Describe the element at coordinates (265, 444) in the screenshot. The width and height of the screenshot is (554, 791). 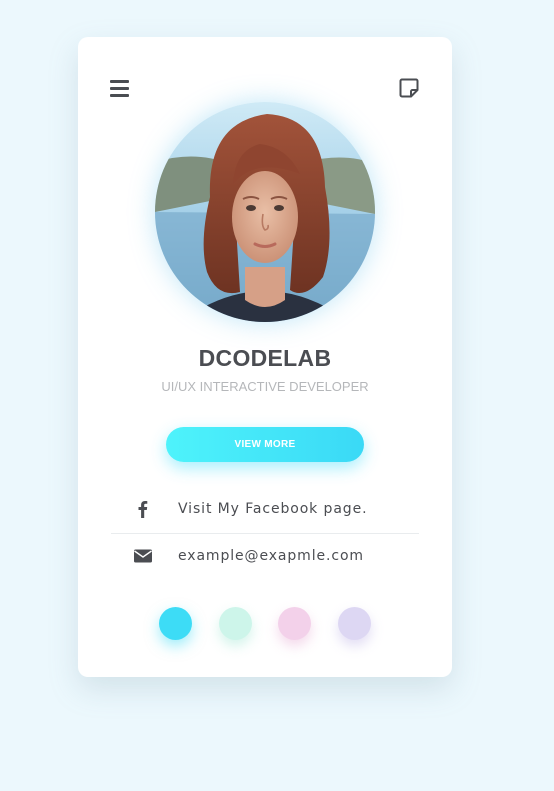
I see `view-more-button: VIEW MORE` at that location.